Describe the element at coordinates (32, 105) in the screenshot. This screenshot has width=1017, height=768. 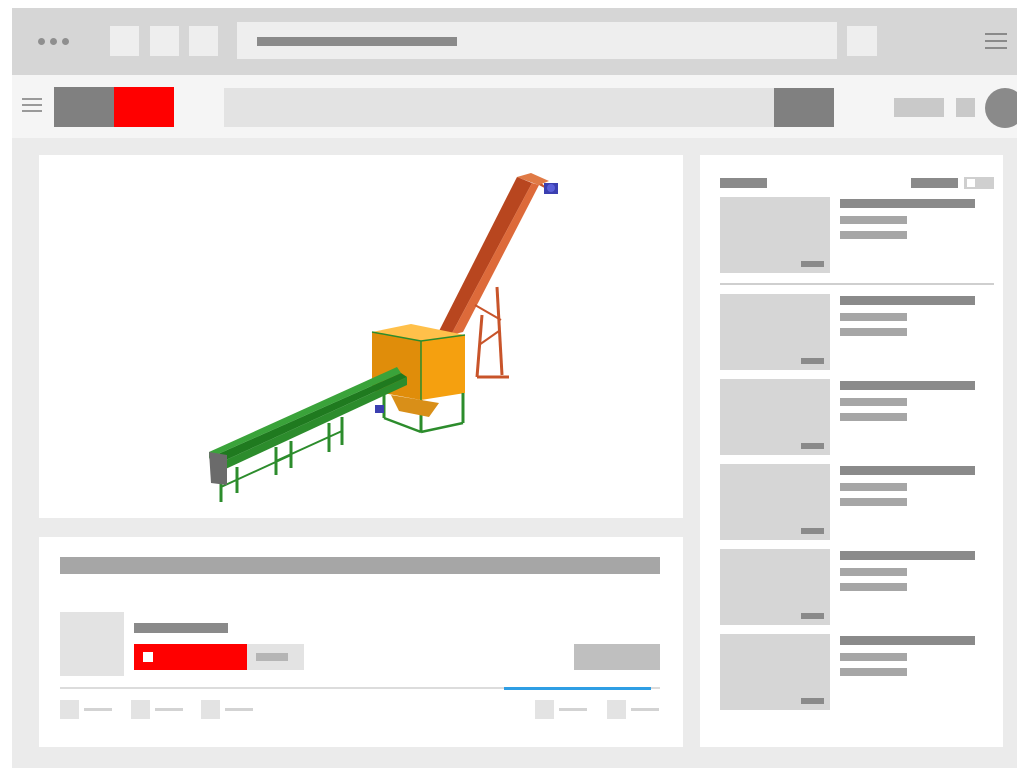
I see `hamburger-icon` at that location.